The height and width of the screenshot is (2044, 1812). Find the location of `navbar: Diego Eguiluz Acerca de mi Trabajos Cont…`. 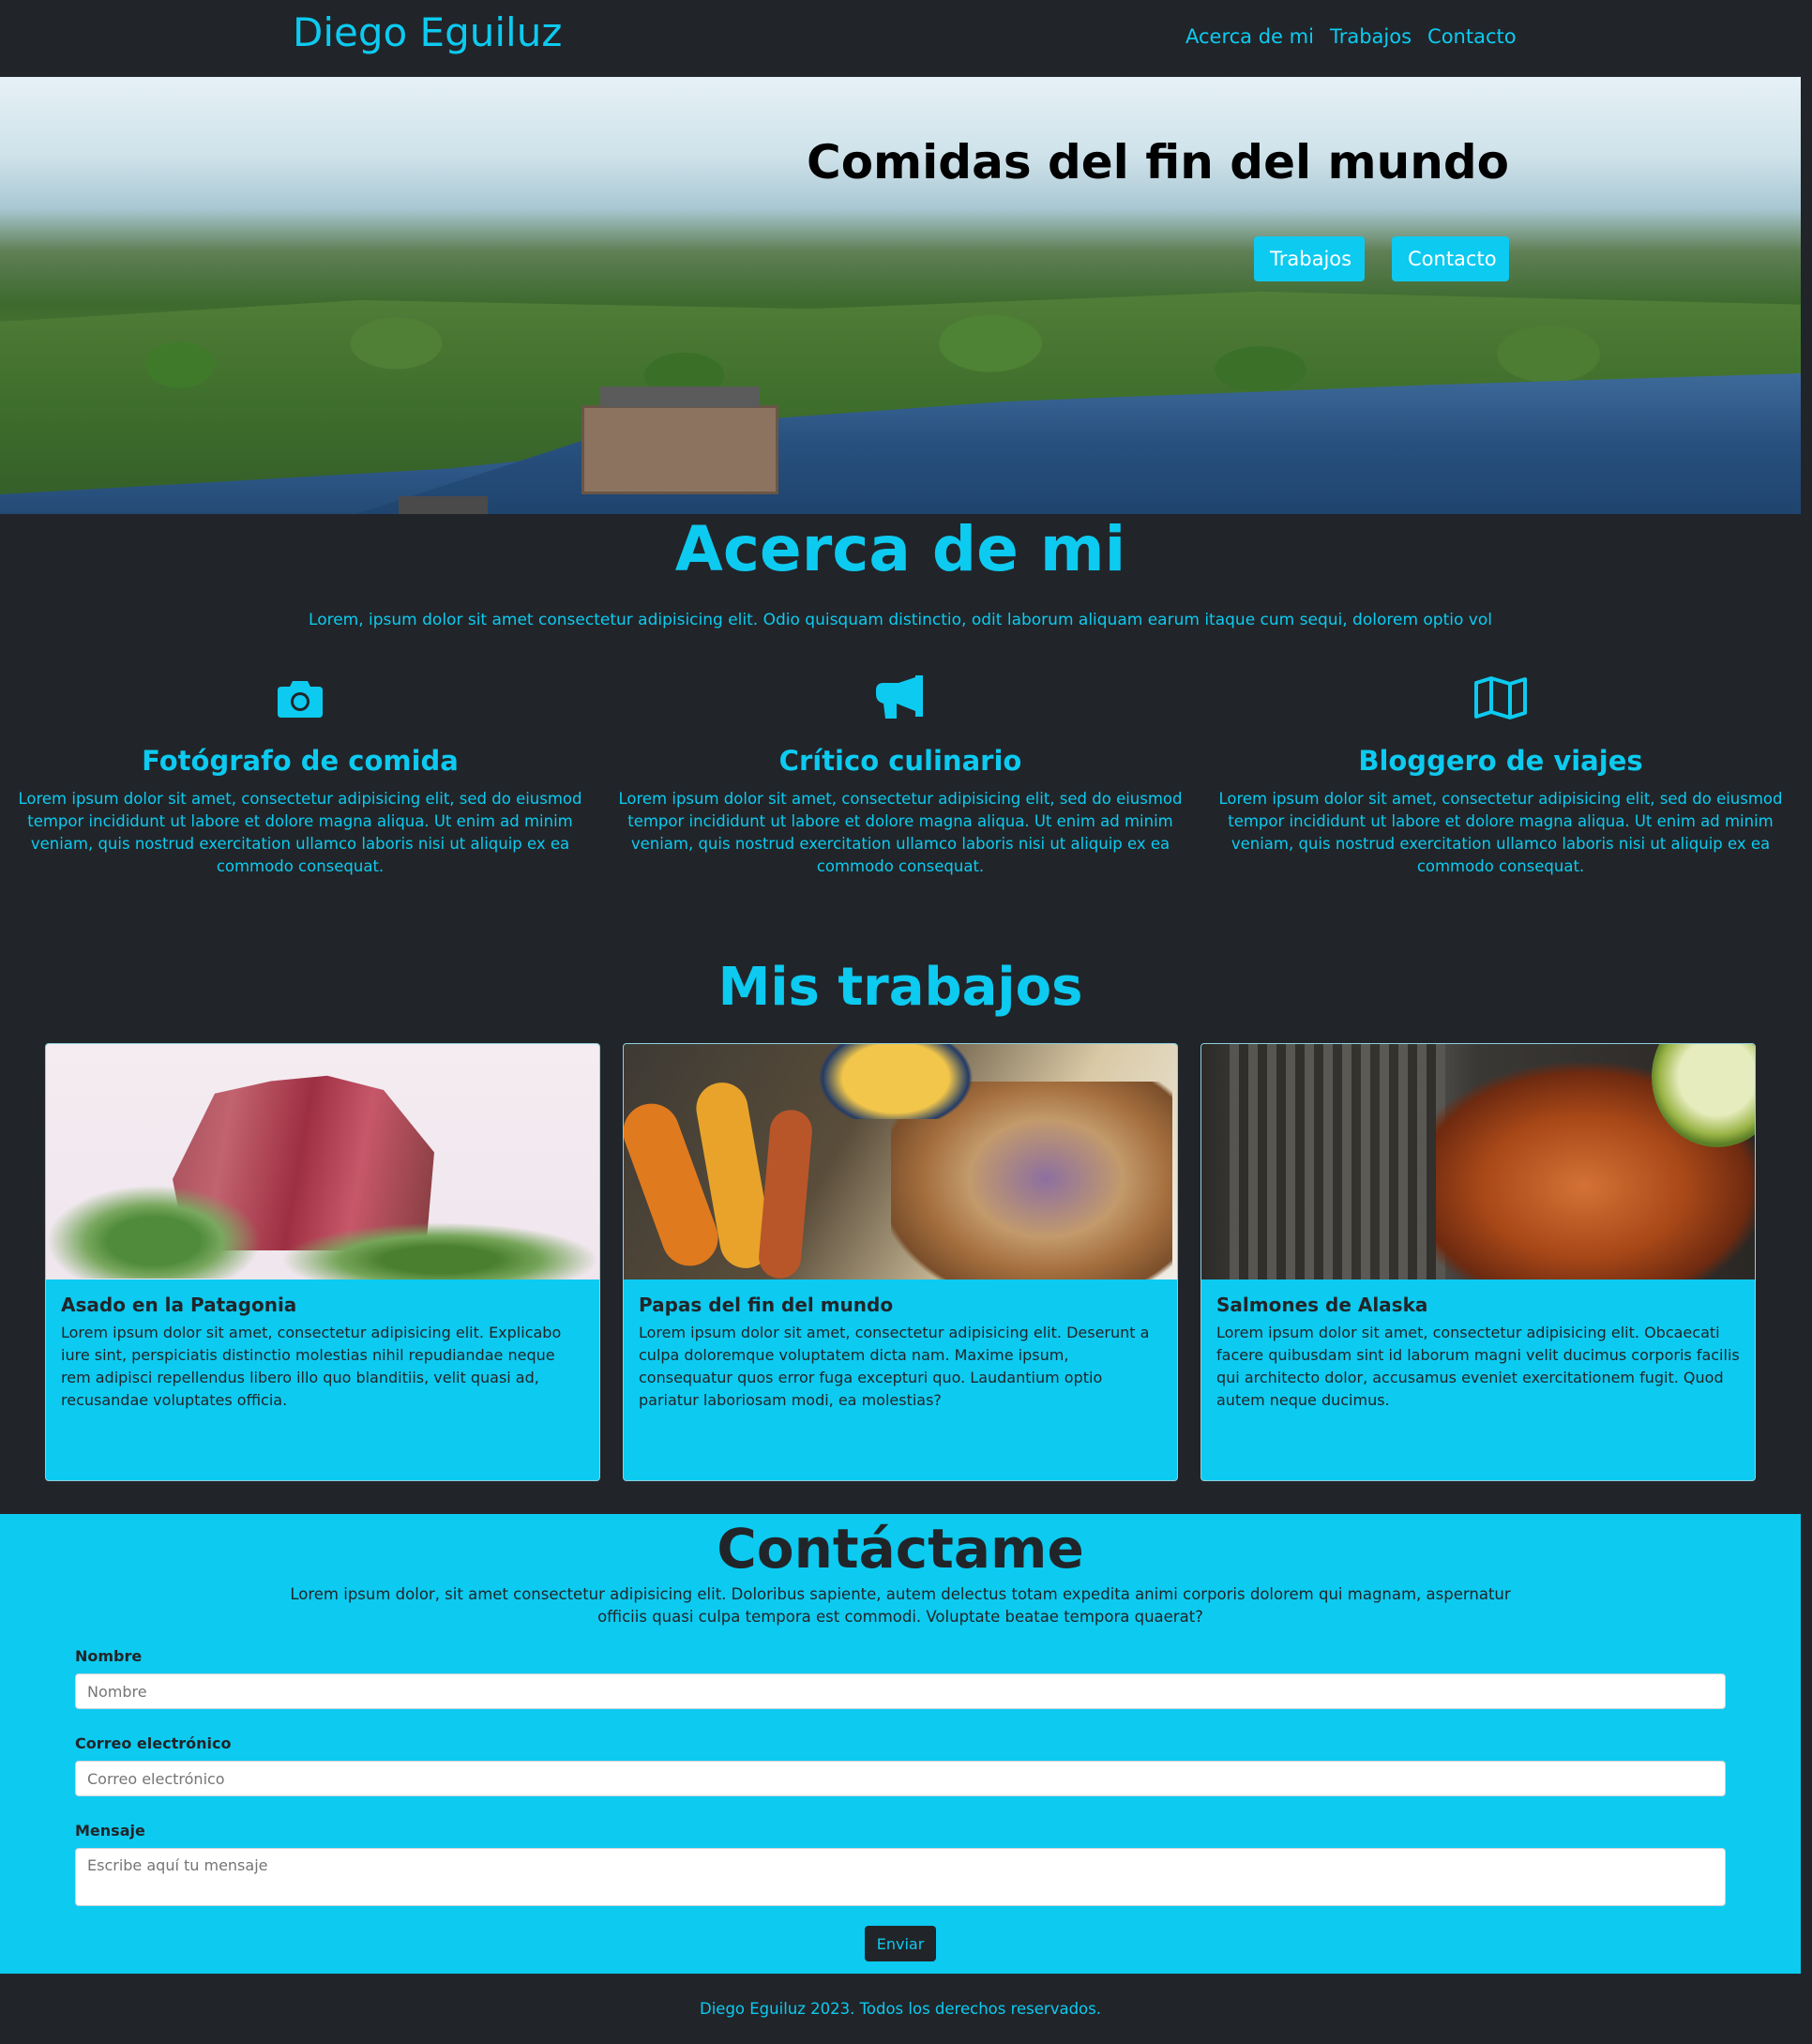

navbar: Diego Eguiluz Acerca de mi Trabajos Cont… is located at coordinates (900, 38).